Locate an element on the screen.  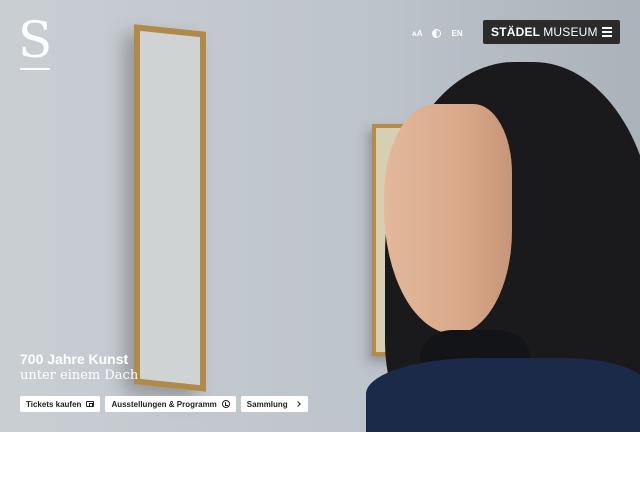
painting-frame-left is located at coordinates (170, 208).